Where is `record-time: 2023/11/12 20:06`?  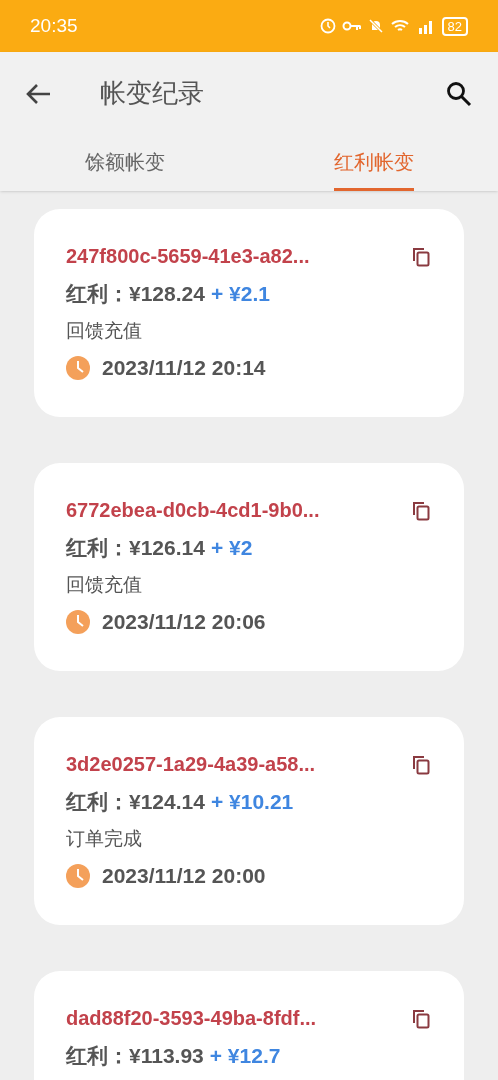
record-time: 2023/11/12 20:06 is located at coordinates (184, 622).